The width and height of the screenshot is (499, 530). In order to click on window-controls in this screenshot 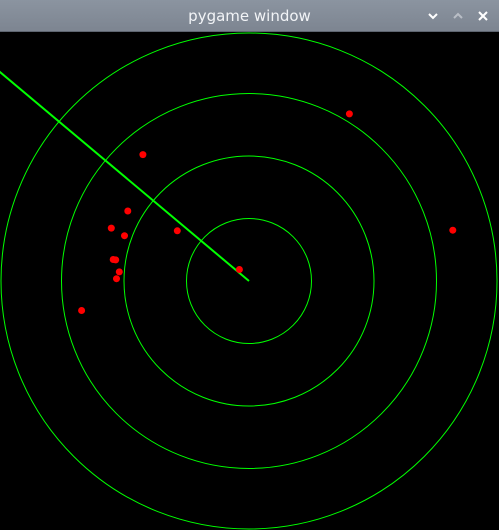, I will do `click(457, 16)`.